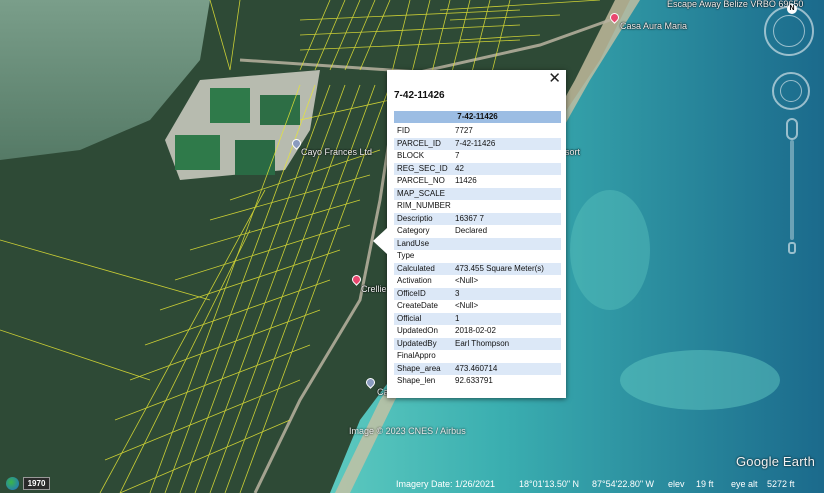 The image size is (824, 493). What do you see at coordinates (469, 218) in the screenshot?
I see `attribute-value: 16367 7` at bounding box center [469, 218].